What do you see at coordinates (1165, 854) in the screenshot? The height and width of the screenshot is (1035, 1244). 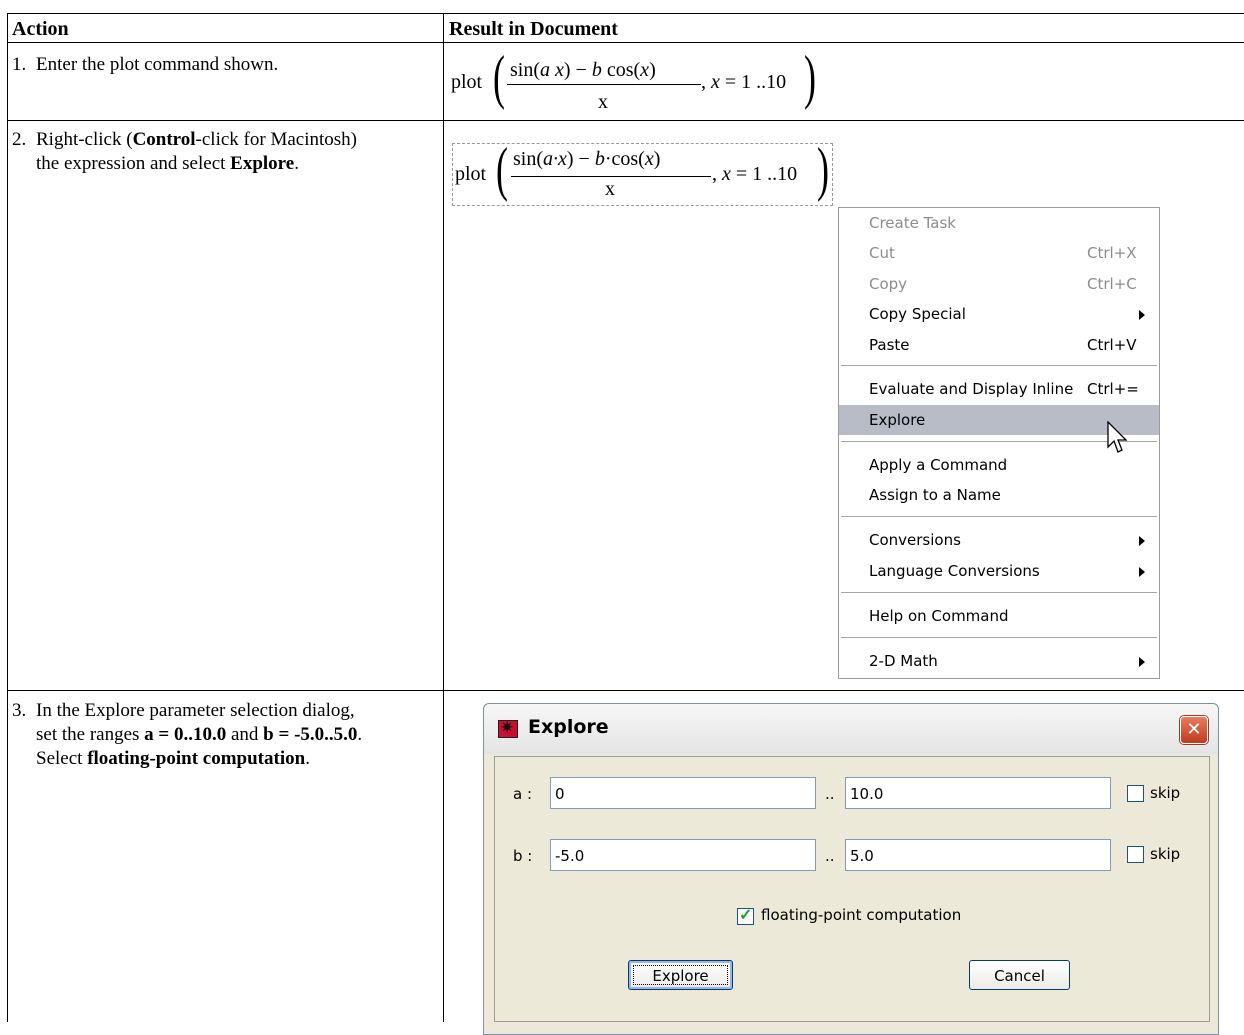 I see `param-b-skip-label: skip` at bounding box center [1165, 854].